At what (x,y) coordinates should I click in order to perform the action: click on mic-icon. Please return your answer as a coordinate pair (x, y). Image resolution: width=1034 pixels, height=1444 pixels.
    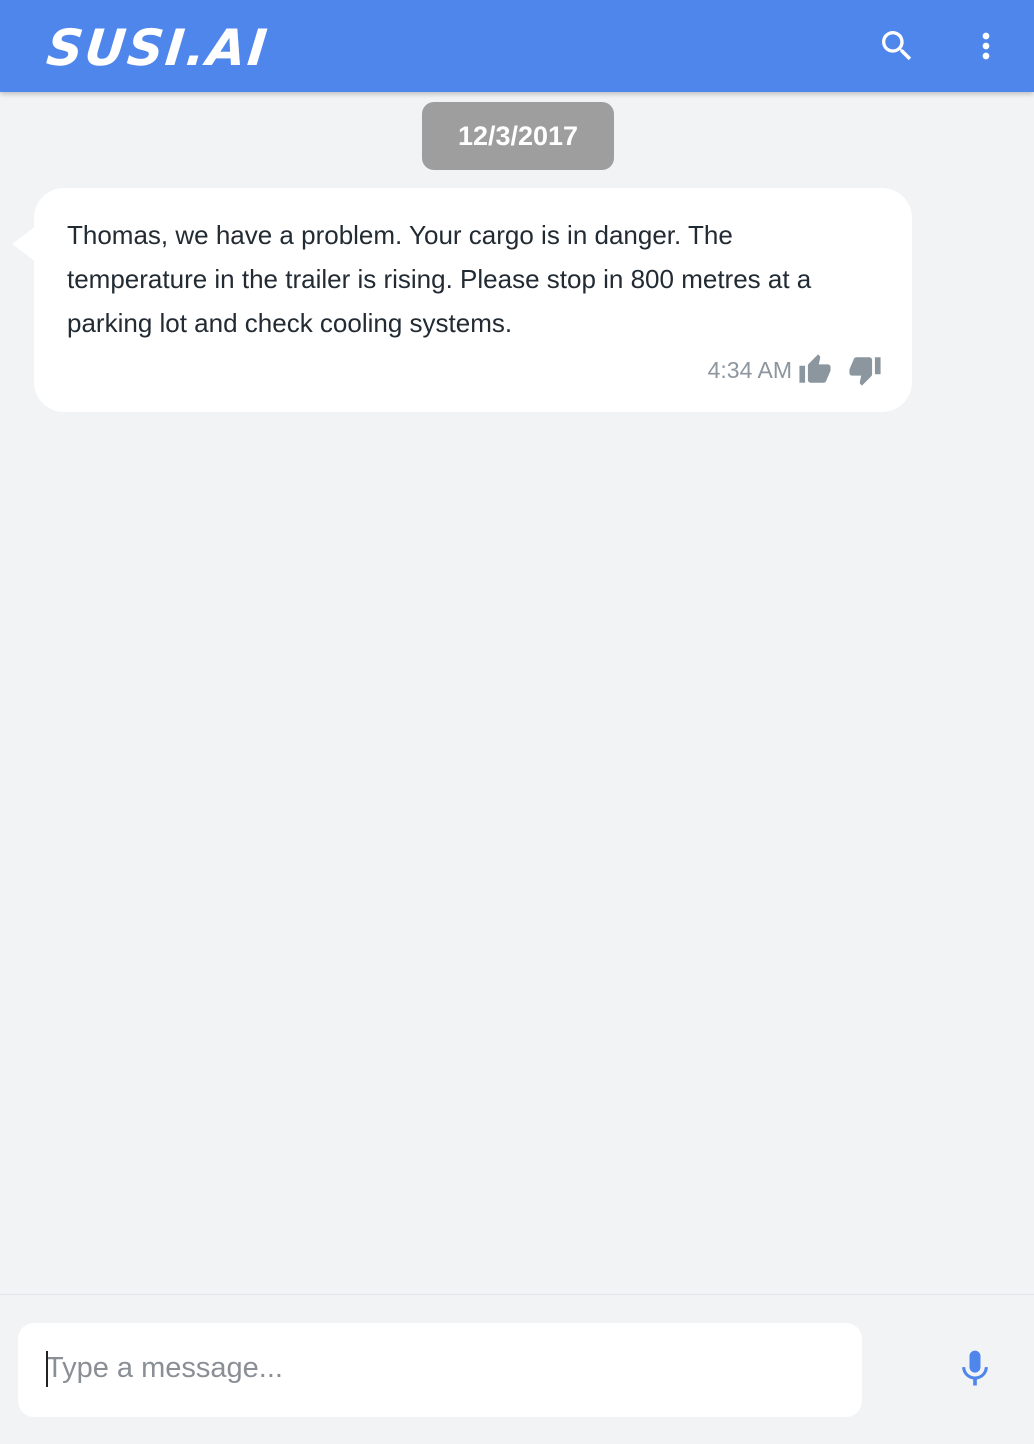
    Looking at the image, I should click on (975, 1368).